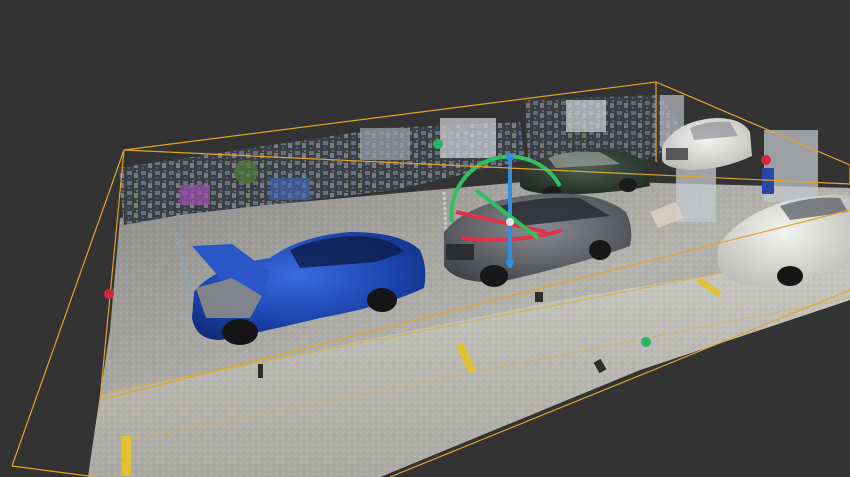  I want to click on bounding-box-edge, so click(54, 471).